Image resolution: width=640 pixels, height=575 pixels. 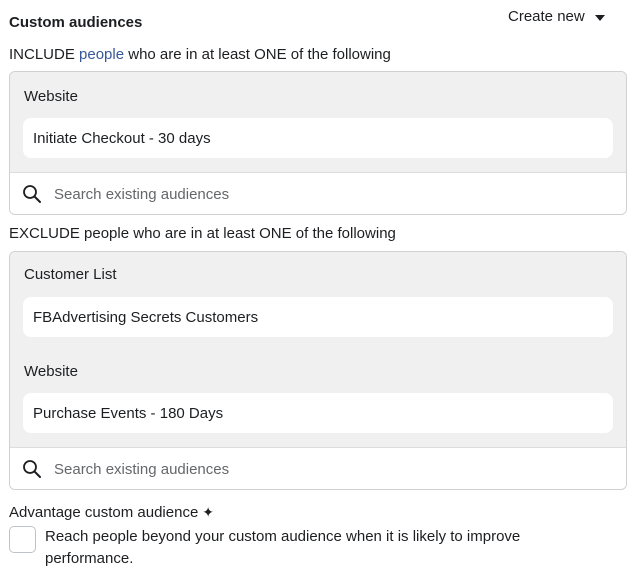 I want to click on advantage-custom-audience-label: Advantage custom audience ✦, so click(x=111, y=512).